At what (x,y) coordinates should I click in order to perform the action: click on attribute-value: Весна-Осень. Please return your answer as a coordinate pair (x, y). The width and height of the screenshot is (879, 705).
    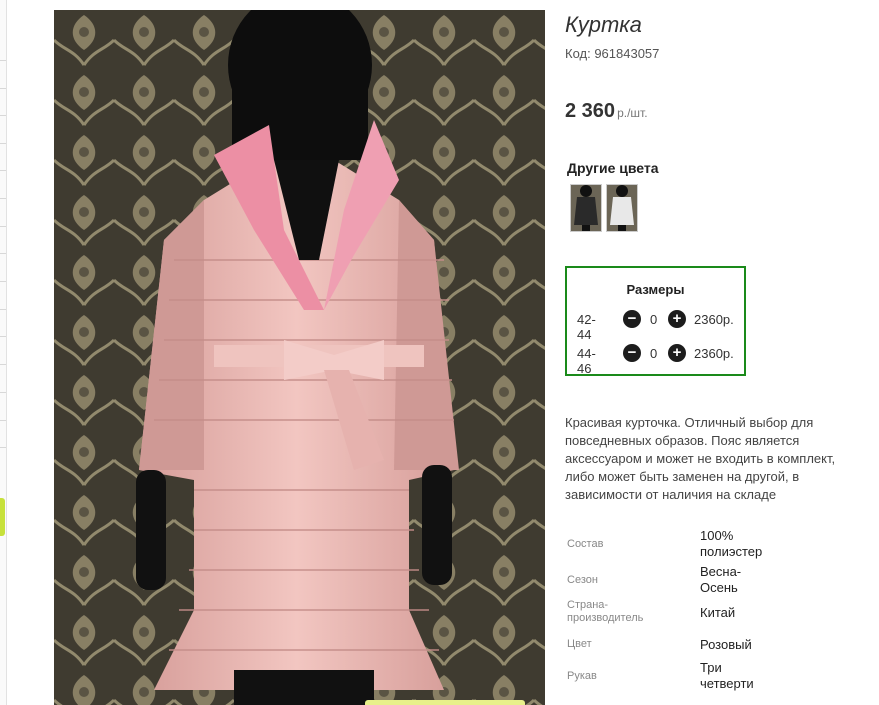
    Looking at the image, I should click on (721, 579).